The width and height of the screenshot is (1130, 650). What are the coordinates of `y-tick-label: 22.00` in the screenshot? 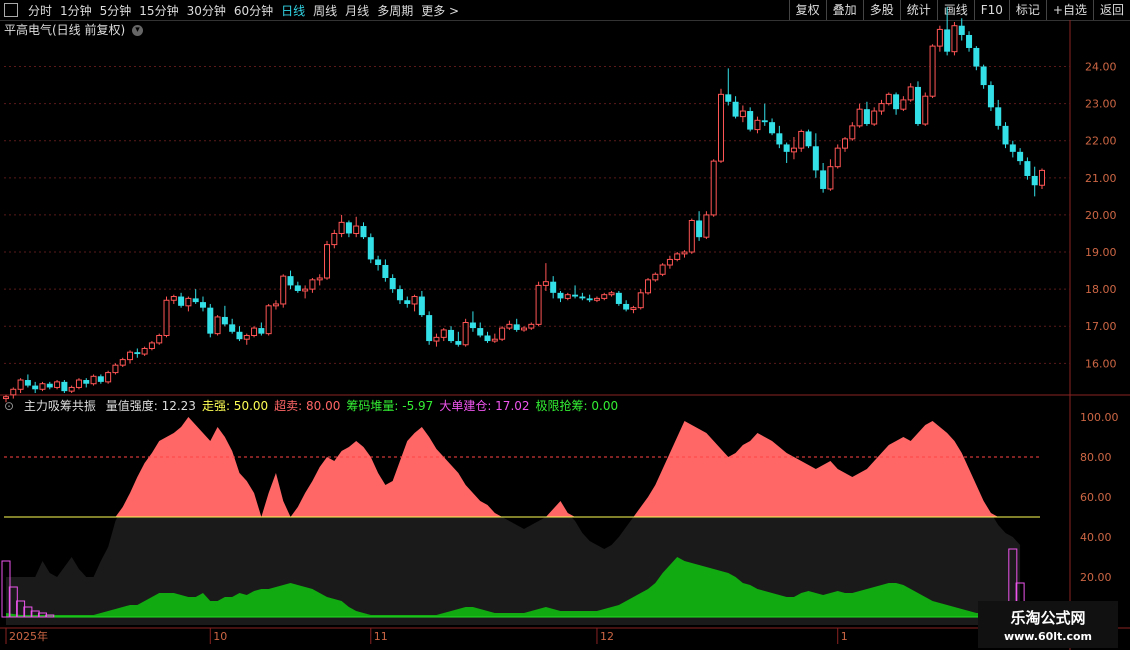 It's located at (1101, 141).